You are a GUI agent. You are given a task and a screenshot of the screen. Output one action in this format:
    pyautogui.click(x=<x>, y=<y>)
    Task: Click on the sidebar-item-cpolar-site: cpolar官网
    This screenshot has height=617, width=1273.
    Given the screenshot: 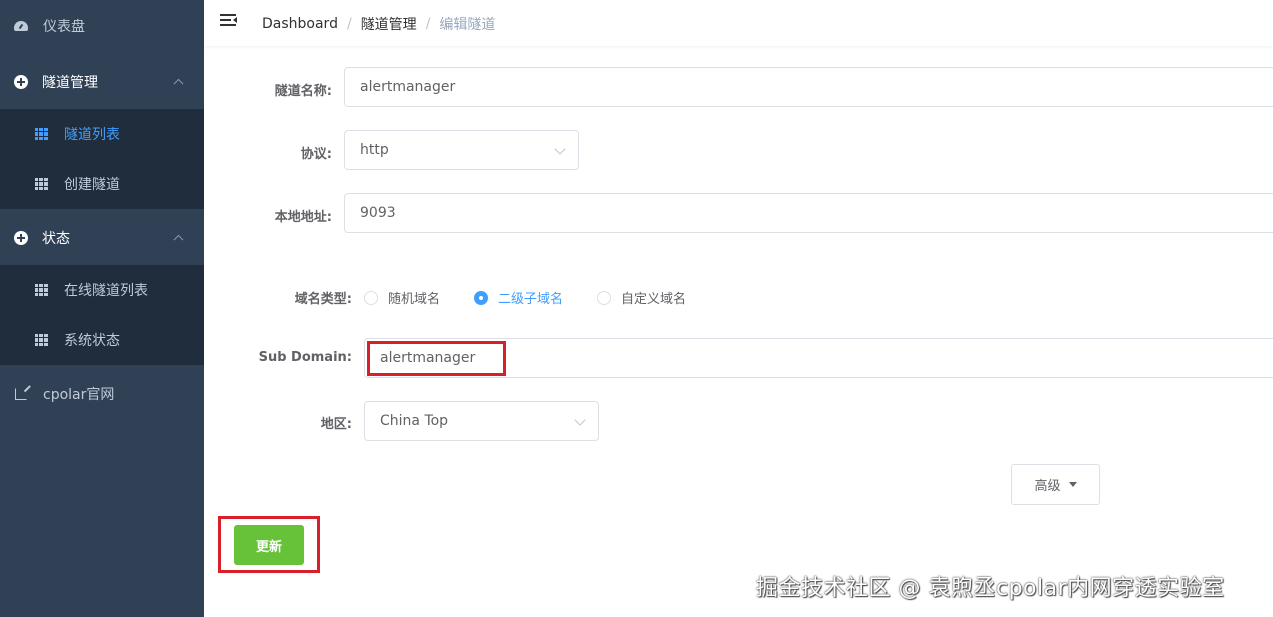 What is the action you would take?
    pyautogui.click(x=102, y=394)
    